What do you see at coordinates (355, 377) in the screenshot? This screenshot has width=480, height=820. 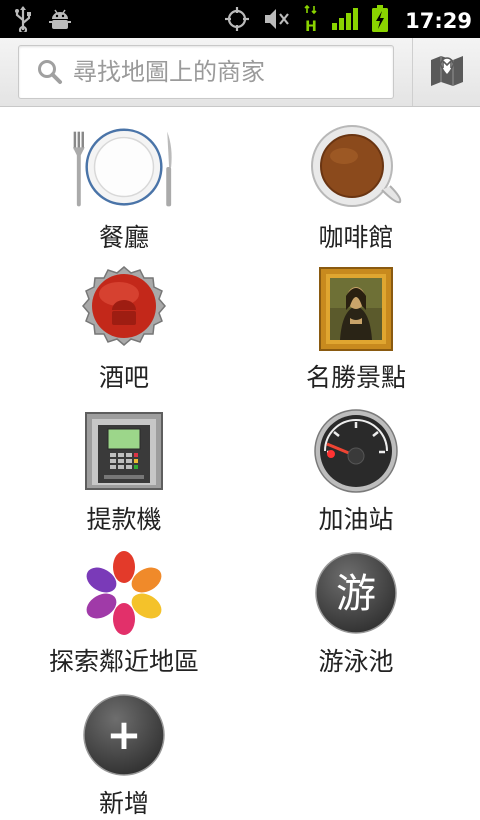 I see `place-label: 名勝景點` at bounding box center [355, 377].